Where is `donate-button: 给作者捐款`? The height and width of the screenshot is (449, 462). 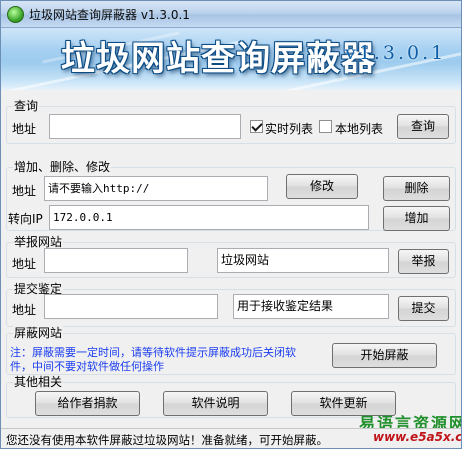 donate-button: 给作者捐款 is located at coordinates (87, 403).